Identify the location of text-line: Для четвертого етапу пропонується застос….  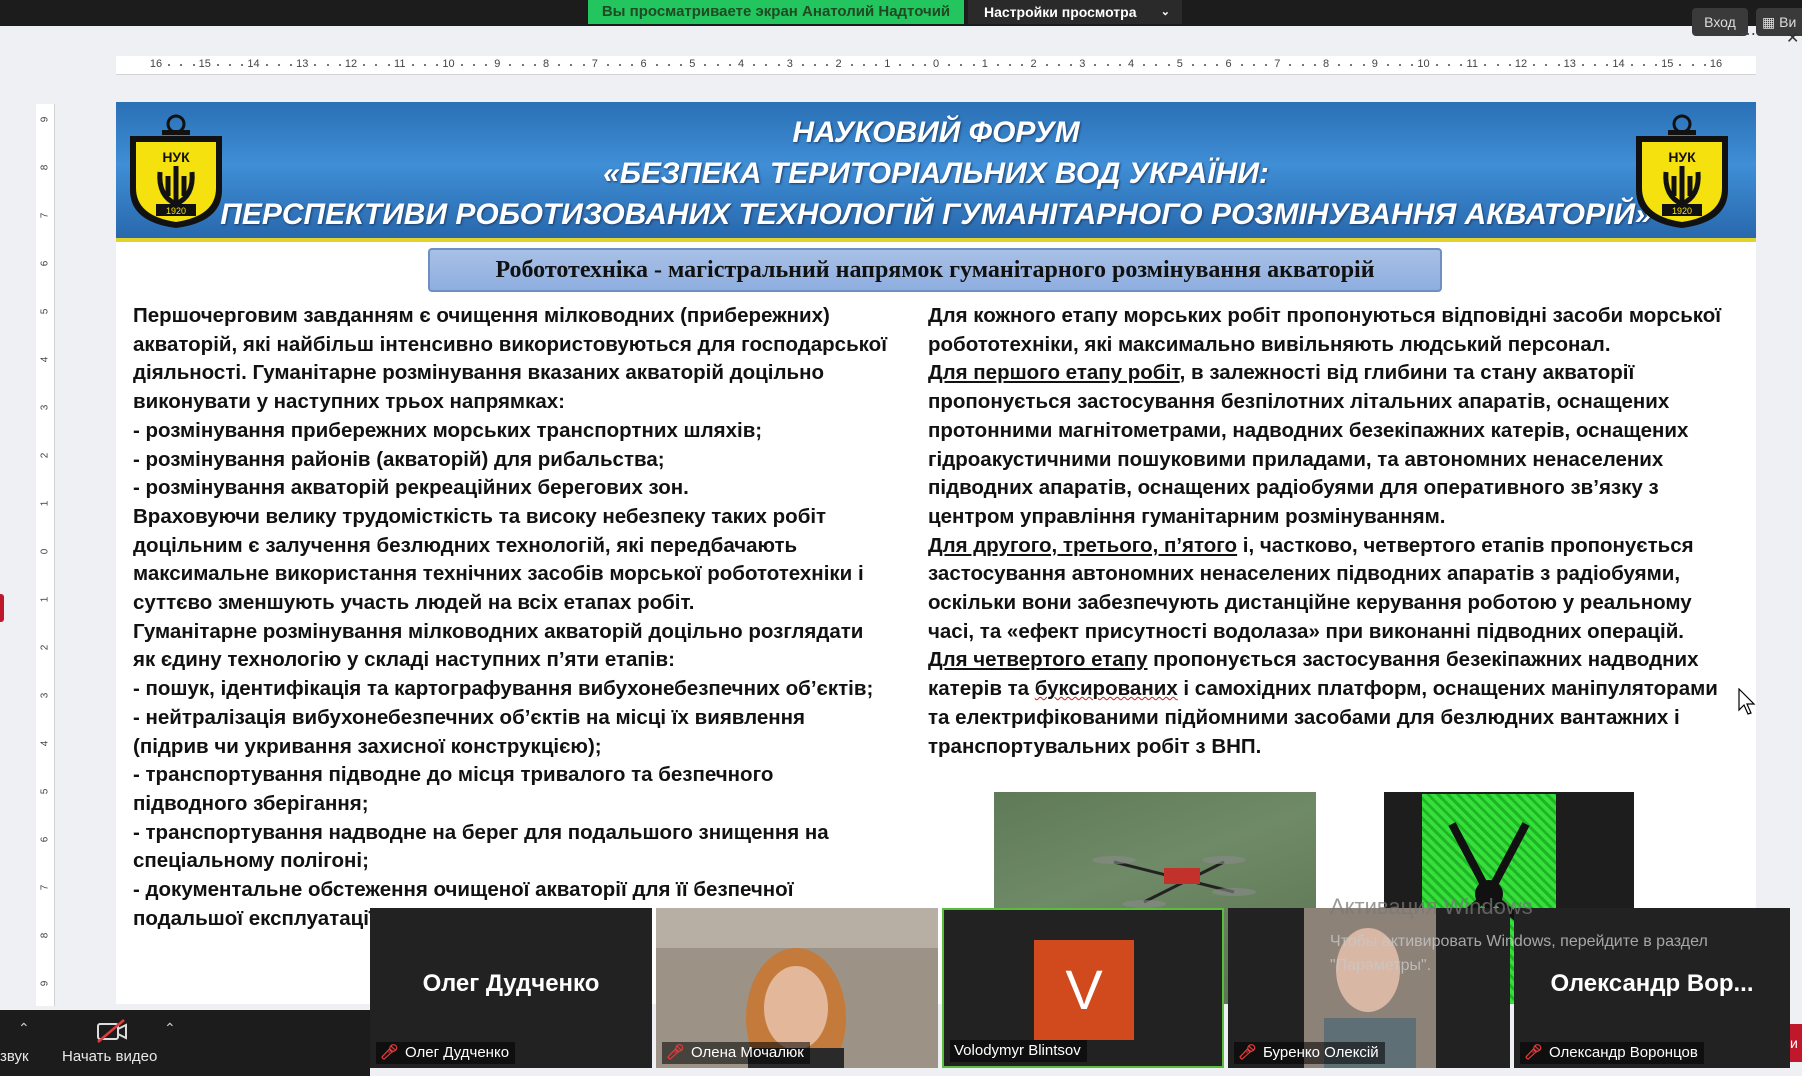
(1338, 660).